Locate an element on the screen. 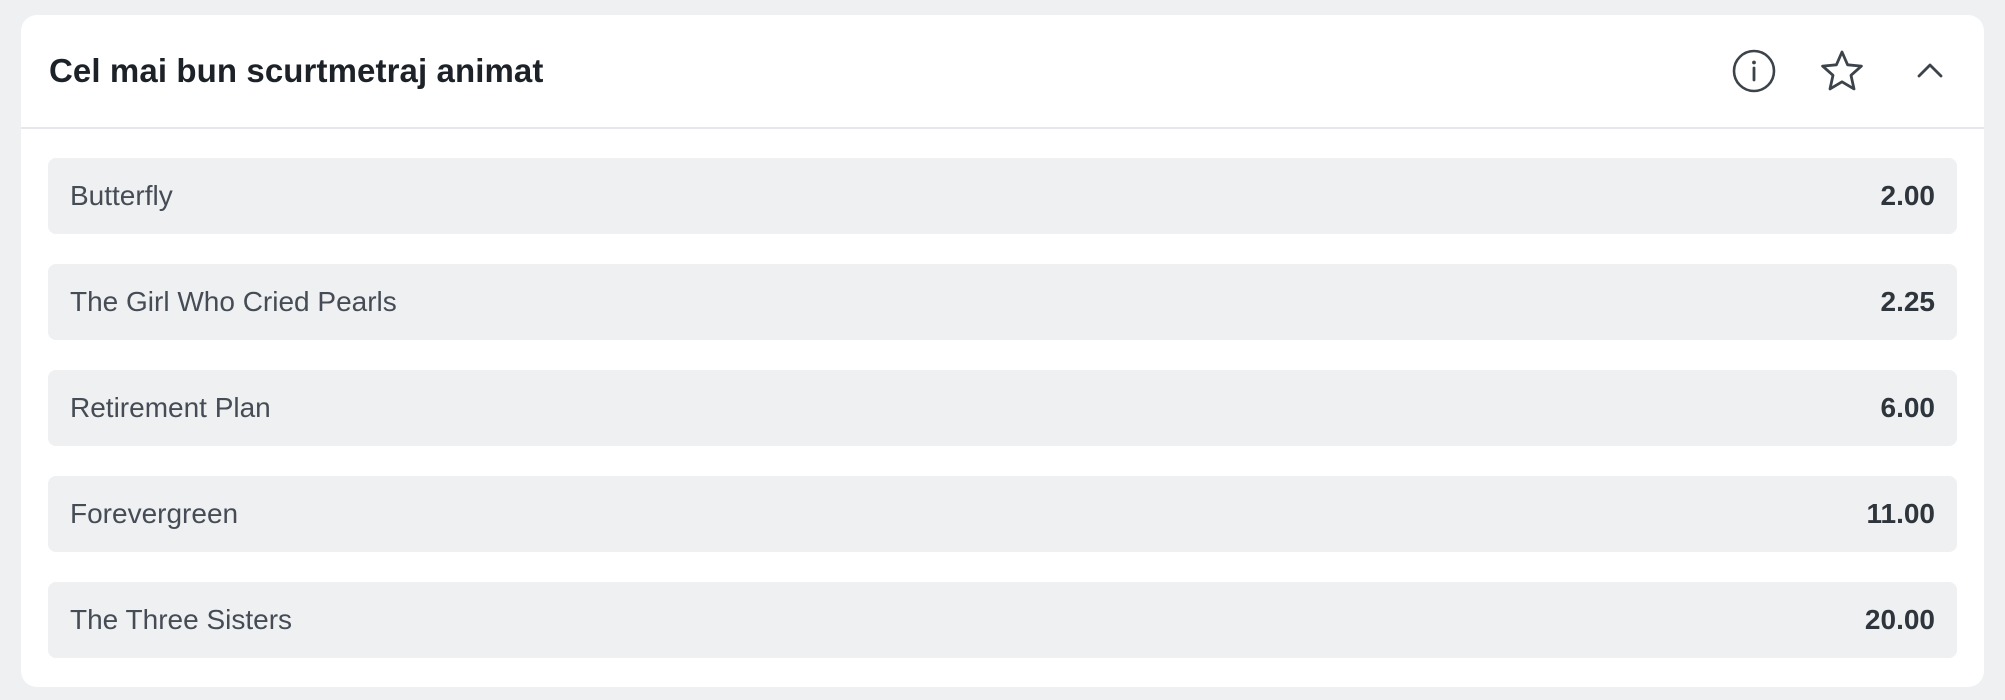 The height and width of the screenshot is (700, 2005). selection-row: The Girl Who Cried Pearls 2.25 is located at coordinates (1002, 302).